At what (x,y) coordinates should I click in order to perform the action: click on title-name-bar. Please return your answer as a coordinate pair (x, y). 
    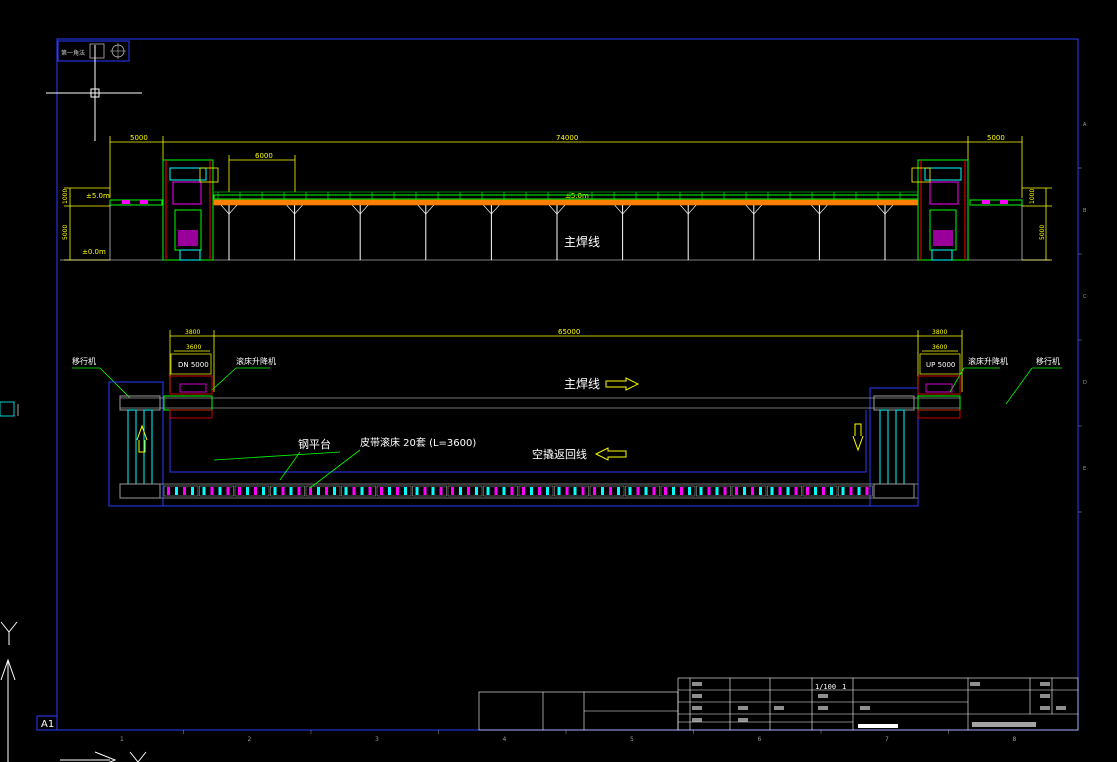
    Looking at the image, I should click on (878, 726).